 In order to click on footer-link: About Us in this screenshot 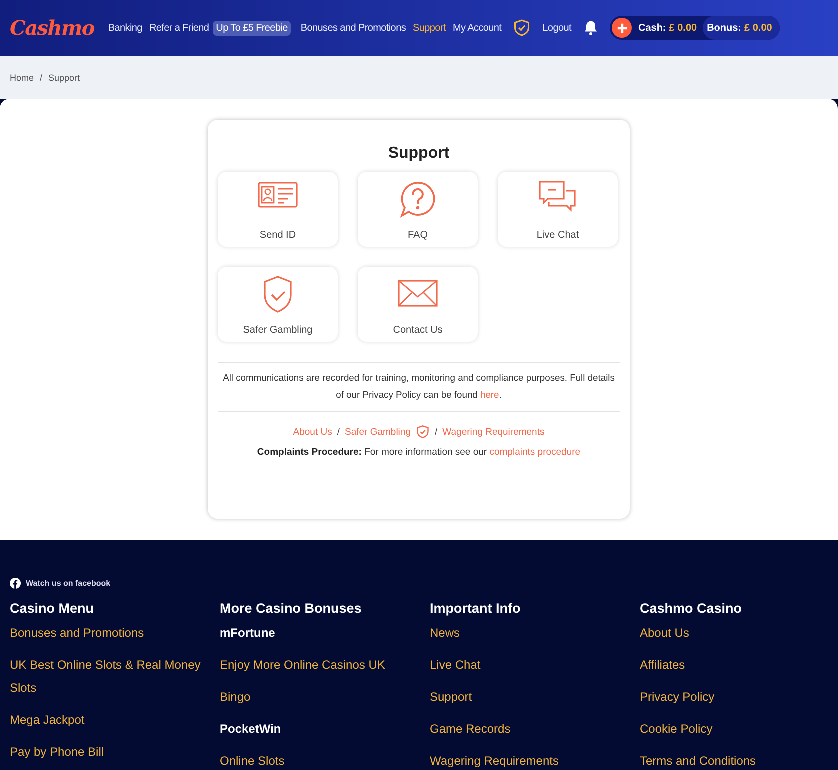, I will do `click(739, 633)`.